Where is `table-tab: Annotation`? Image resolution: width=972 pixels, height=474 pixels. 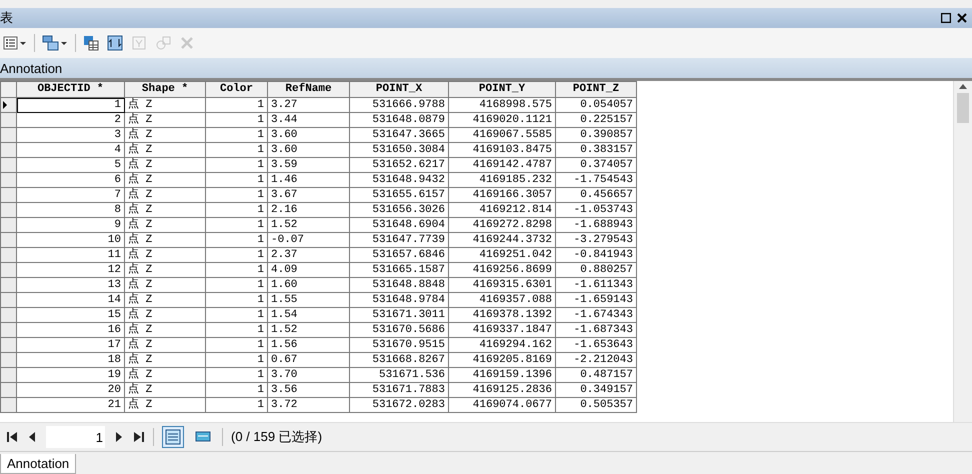 table-tab: Annotation is located at coordinates (38, 464).